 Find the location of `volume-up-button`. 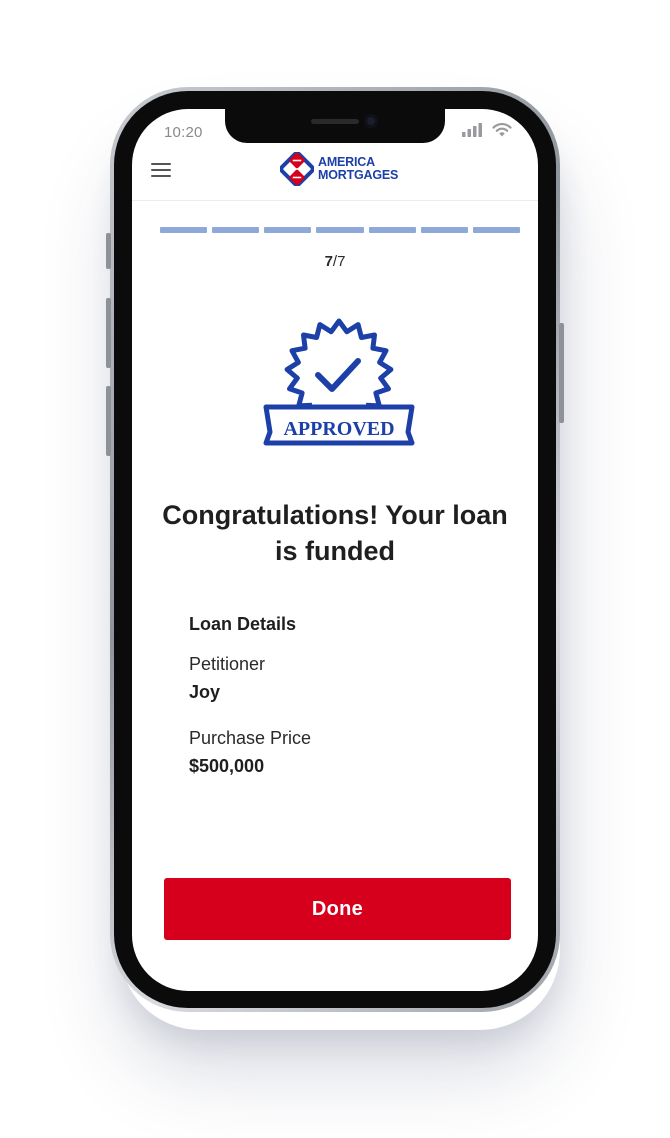

volume-up-button is located at coordinates (108, 333).